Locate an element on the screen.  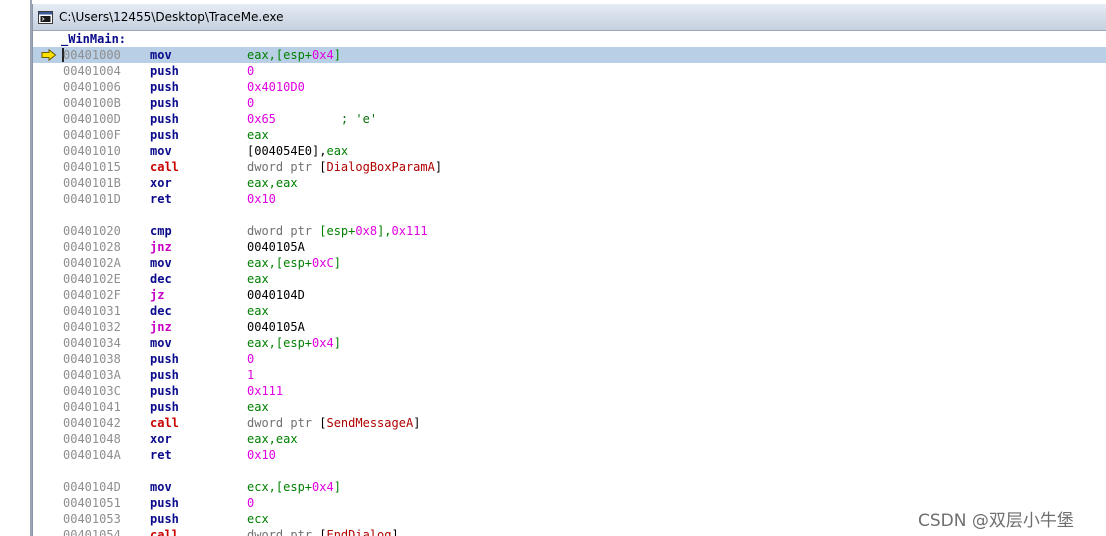
function-label: _WinMain: is located at coordinates (94, 39).